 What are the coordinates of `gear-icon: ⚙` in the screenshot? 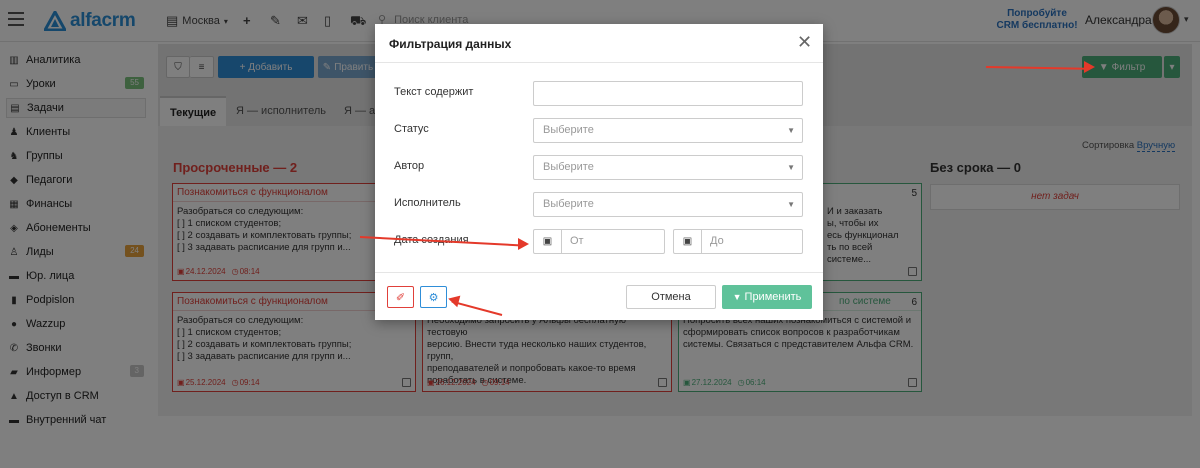 It's located at (433, 297).